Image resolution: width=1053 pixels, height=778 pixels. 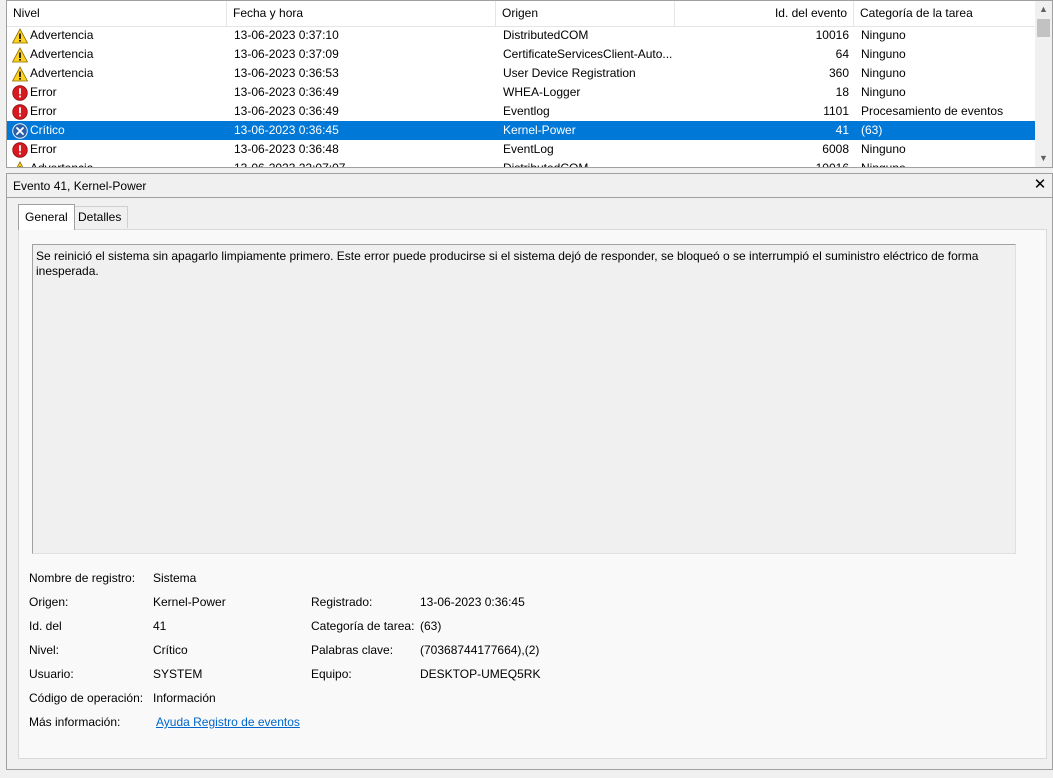 I want to click on event-id-value: 41, so click(x=160, y=626).